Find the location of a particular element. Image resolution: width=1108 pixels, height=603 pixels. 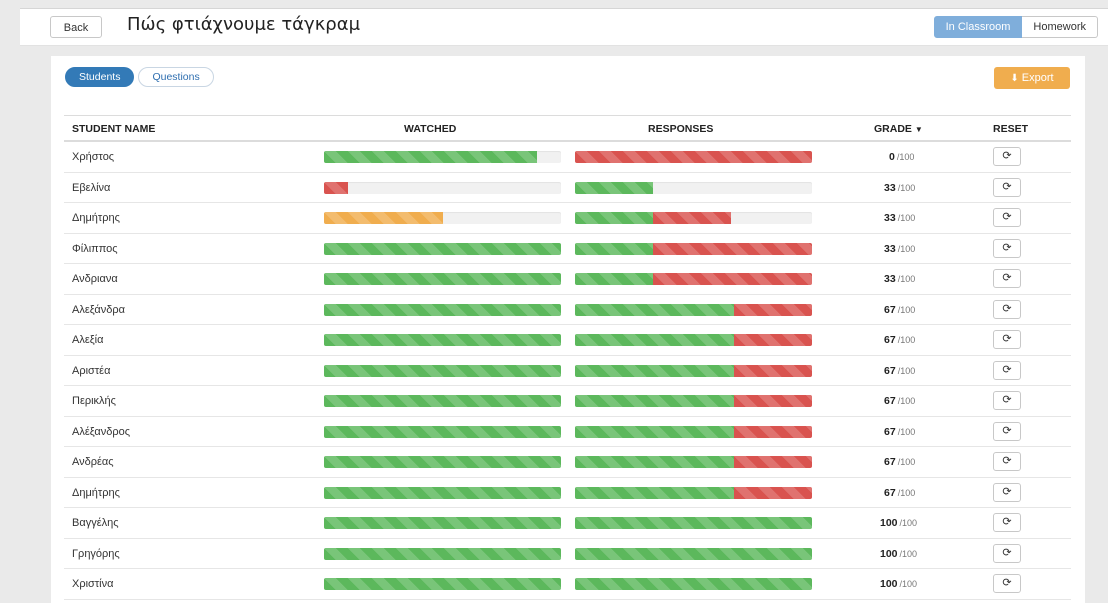

mode-toggle: In Classroom Homework is located at coordinates (1015, 27).